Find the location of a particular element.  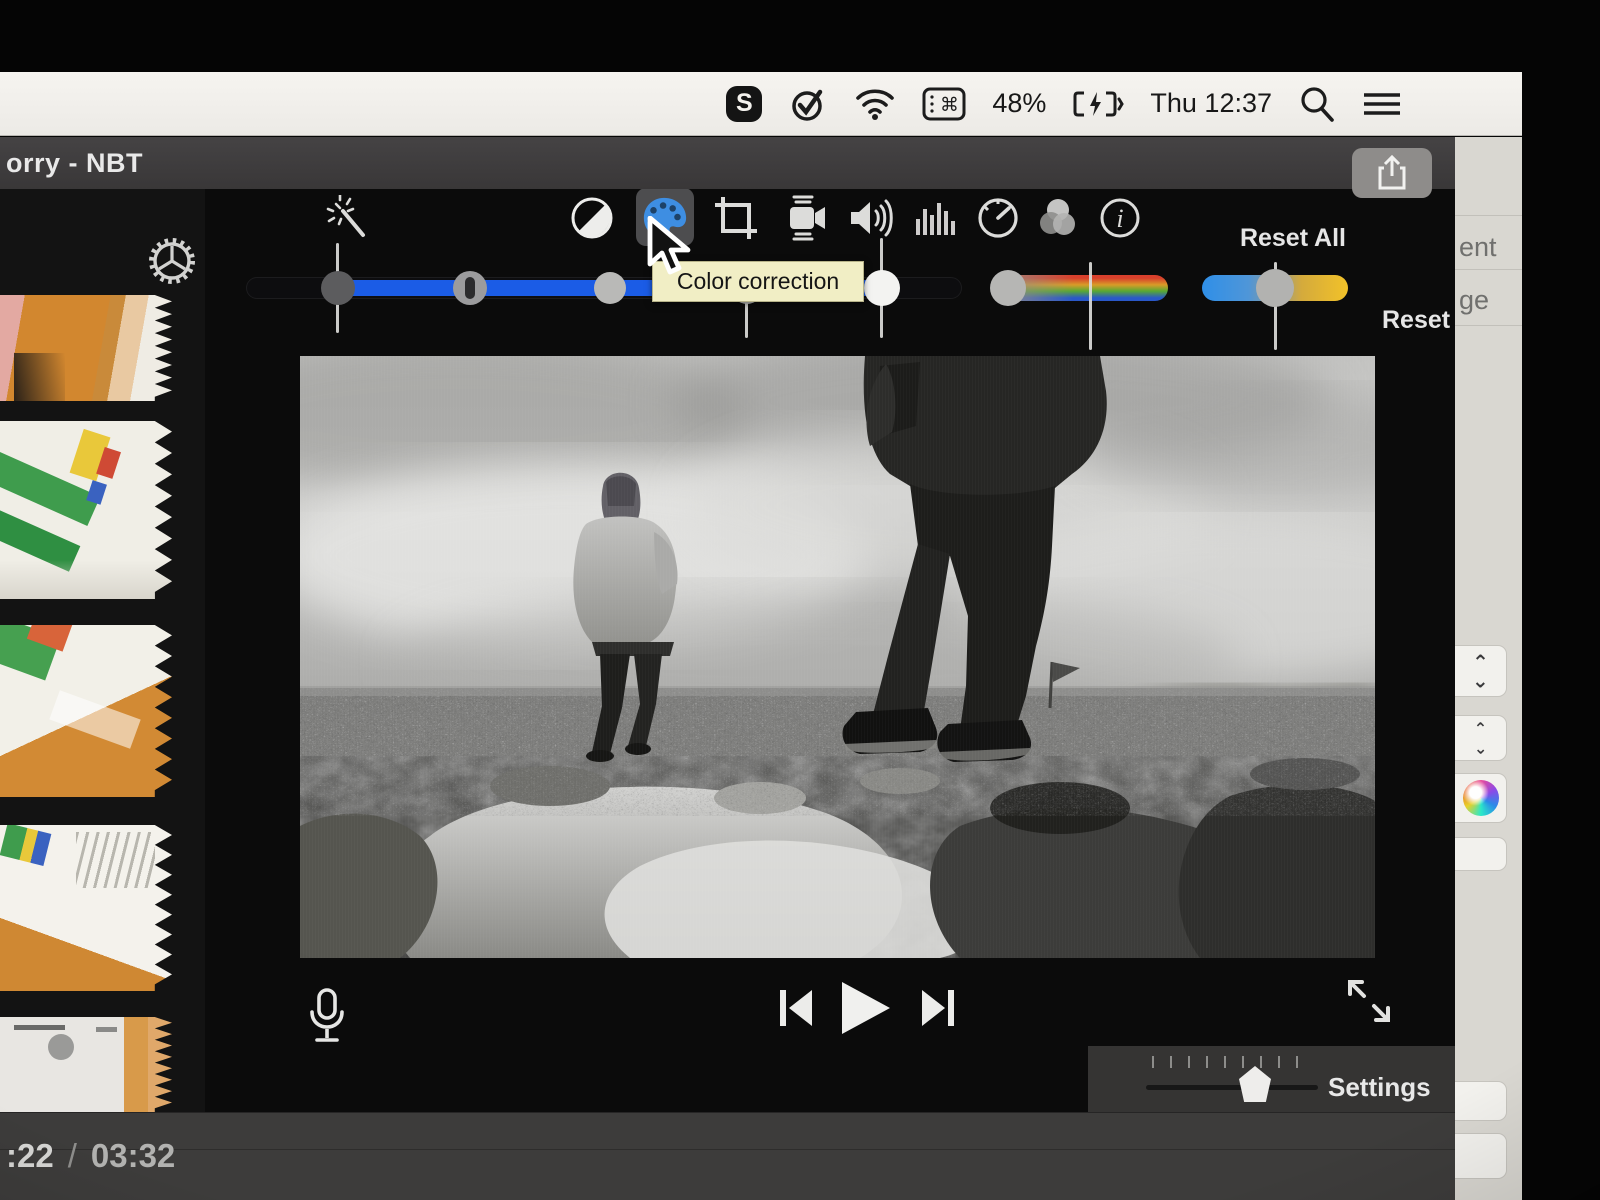

background-window-strip: ent ge ⌃ ⌃ ⌃ ⌃ is located at coordinates (1488, 668).